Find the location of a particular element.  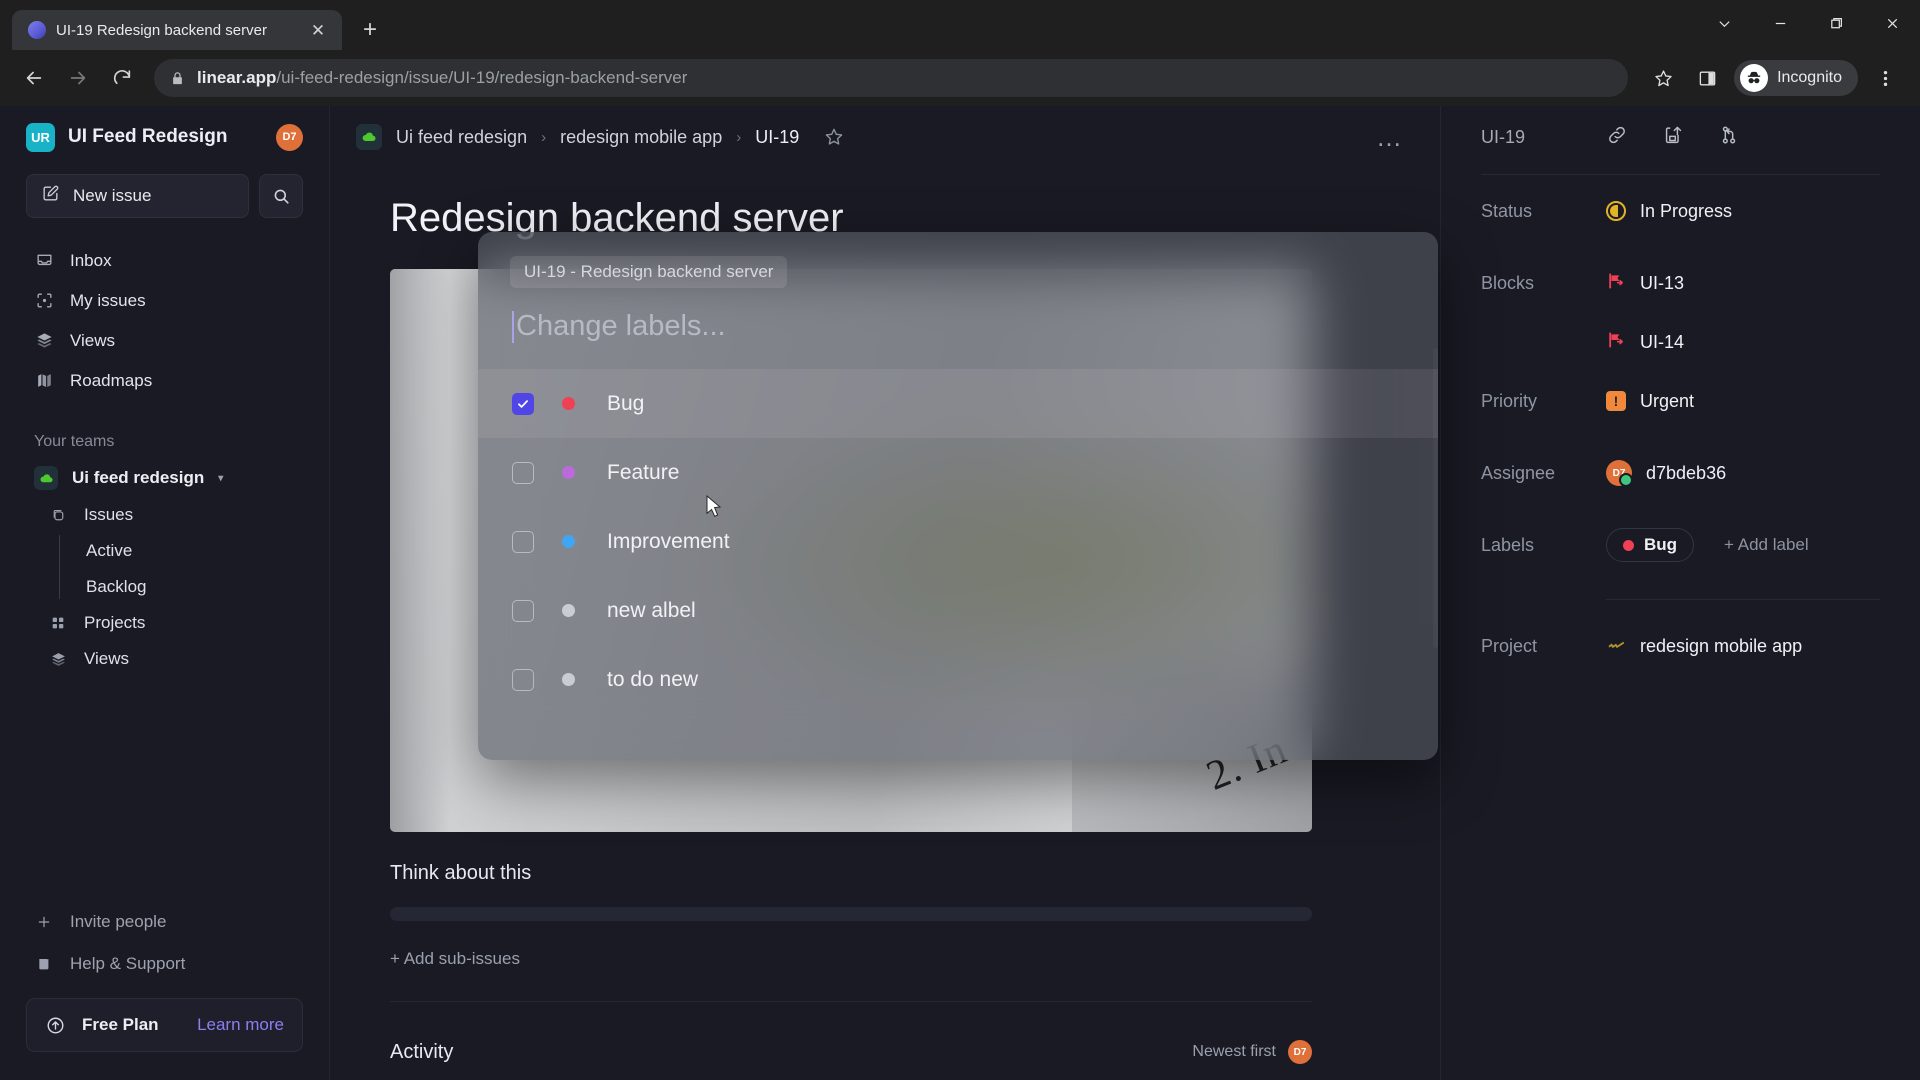

bookmark-star-icon is located at coordinates (1663, 78).